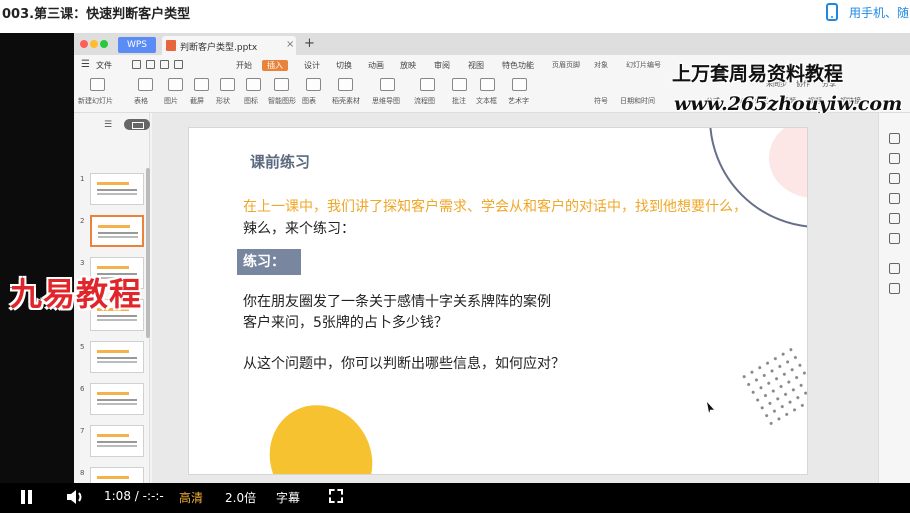 The height and width of the screenshot is (513, 910). I want to click on chart-icon, so click(313, 84).